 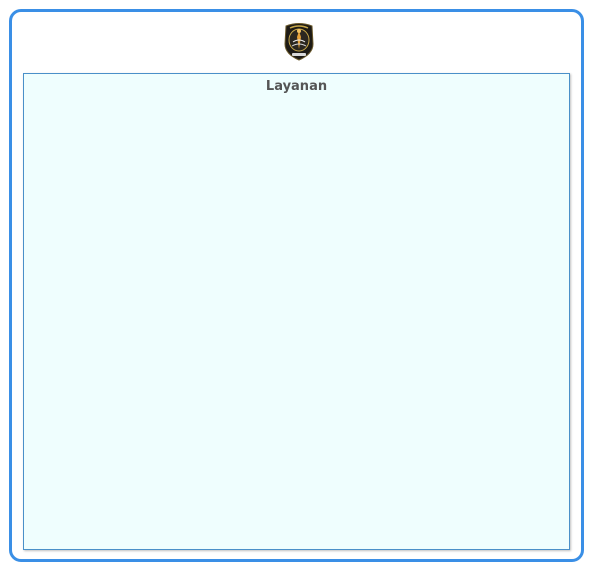 I want to click on panel-title: Layanan, so click(x=296, y=86).